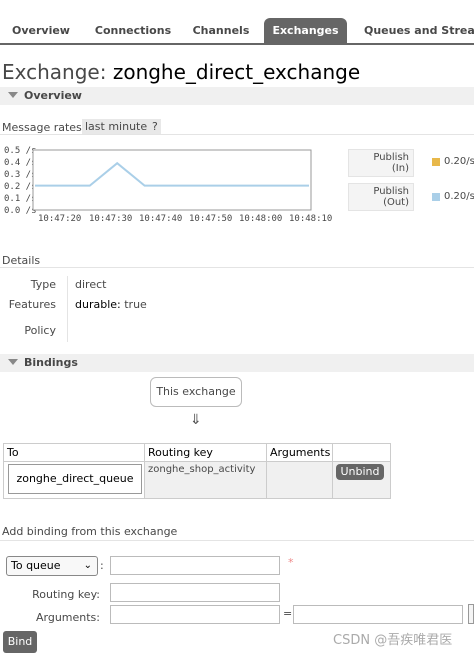  I want to click on this-exchange-box: This exchange, so click(196, 392).